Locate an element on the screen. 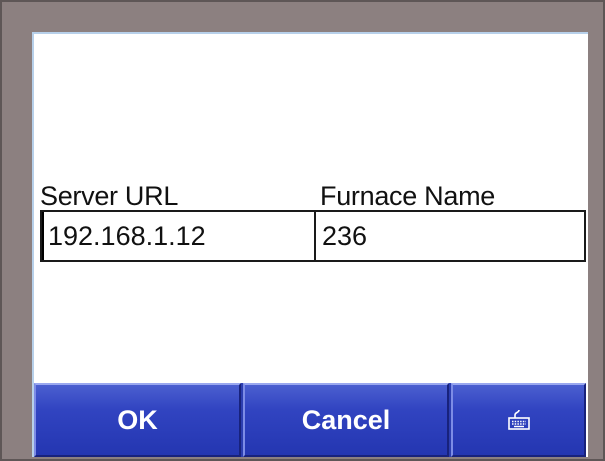  furnace-name-input: 236 is located at coordinates (449, 236).